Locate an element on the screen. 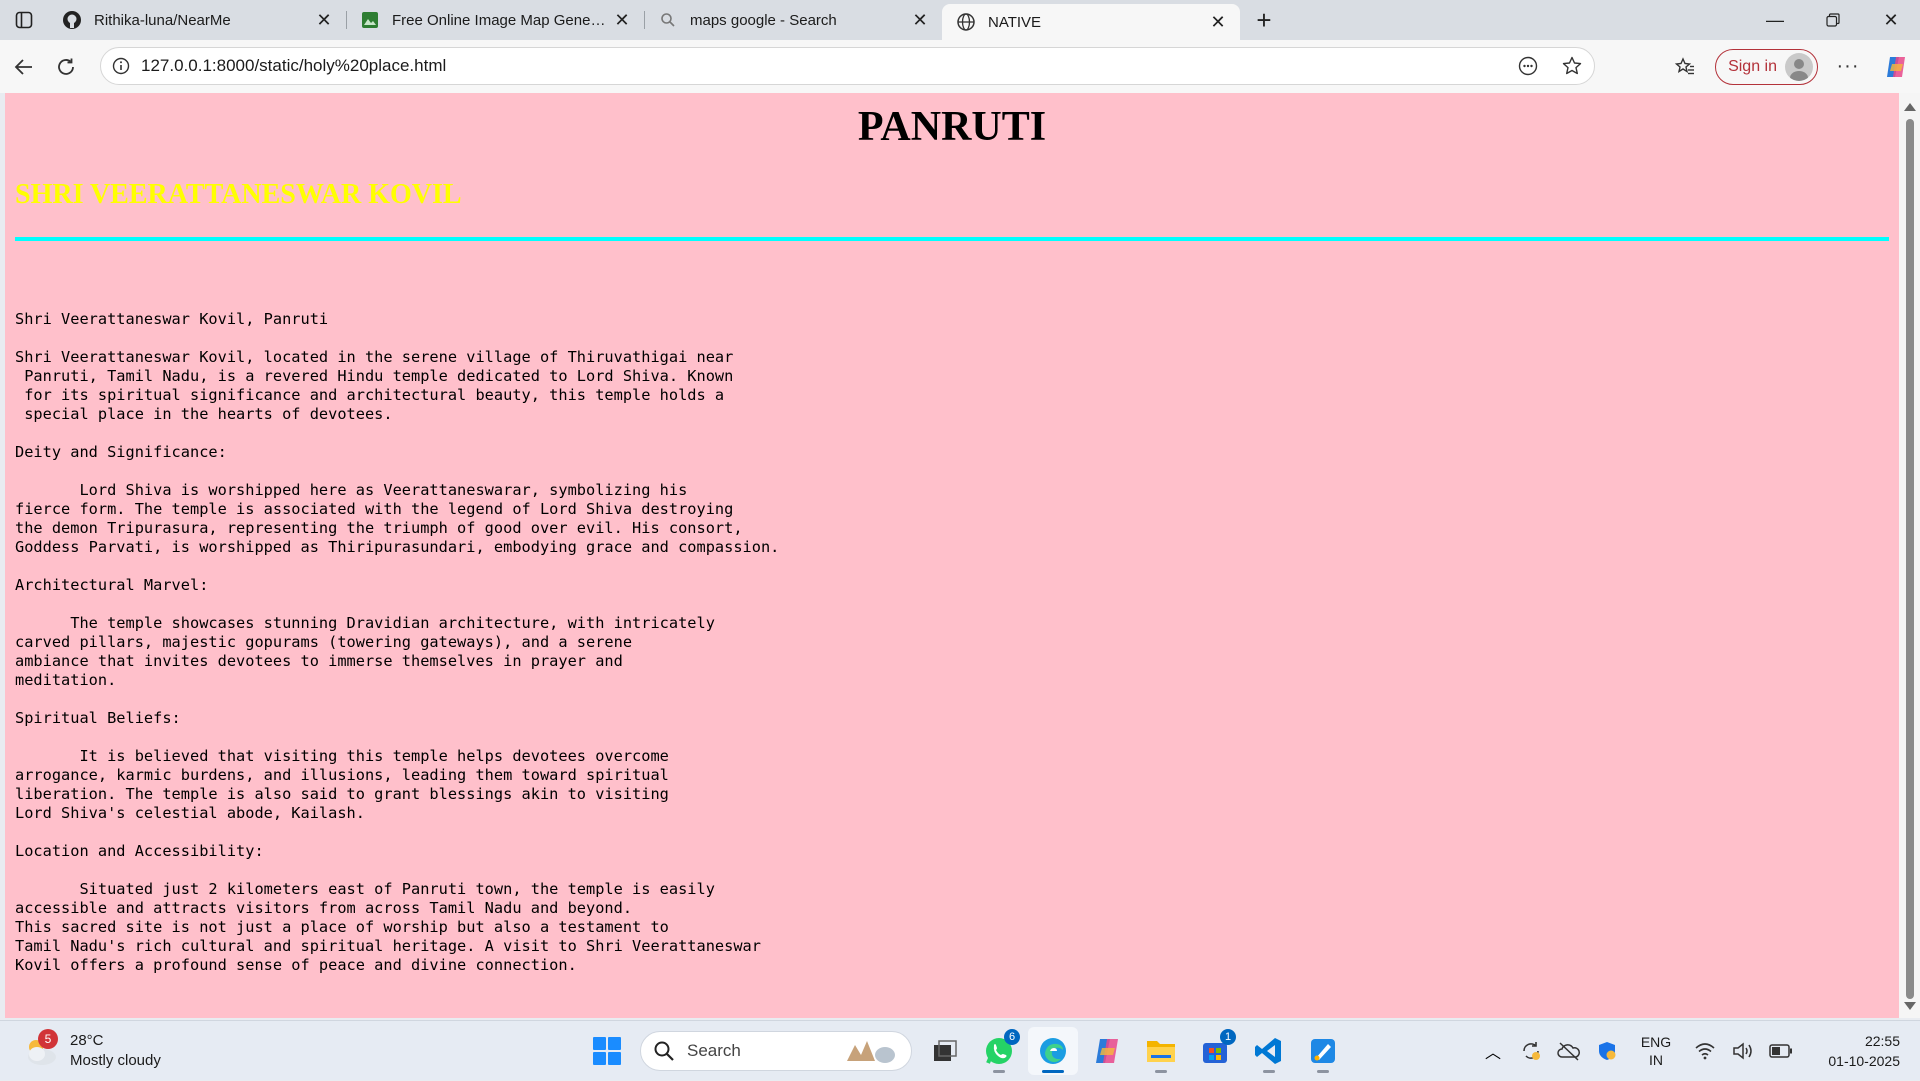 This screenshot has width=1920, height=1081. copilot-button is located at coordinates (1896, 67).